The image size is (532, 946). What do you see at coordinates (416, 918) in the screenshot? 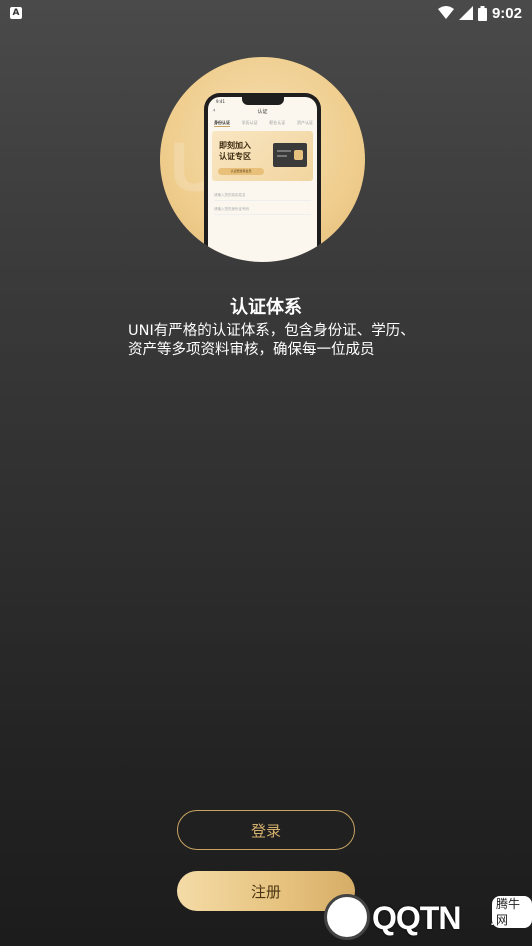
I see `site-logo-text: QQTN` at bounding box center [416, 918].